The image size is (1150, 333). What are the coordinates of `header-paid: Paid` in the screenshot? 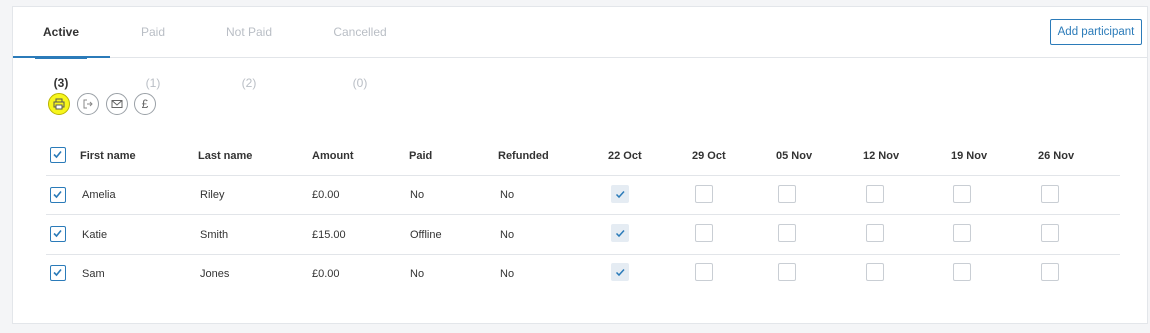 It's located at (420, 156).